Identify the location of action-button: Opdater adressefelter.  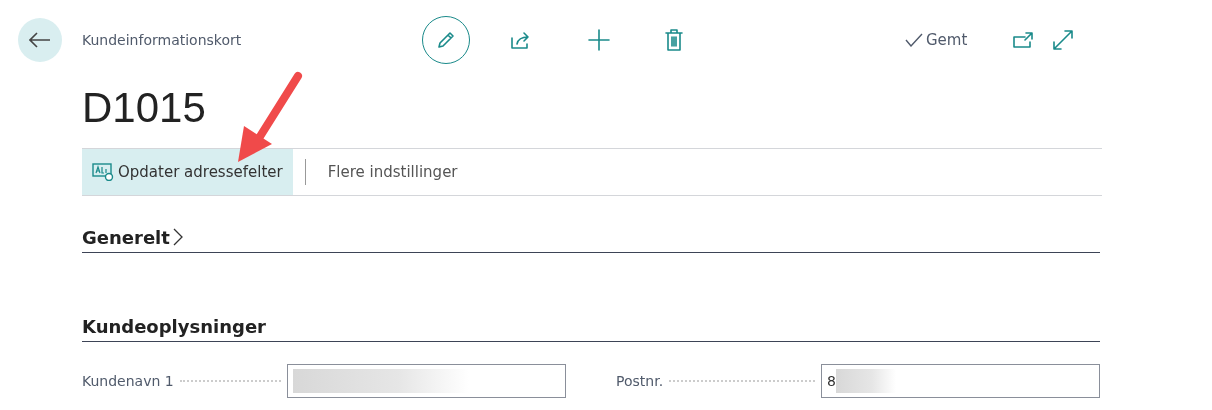
(187, 172).